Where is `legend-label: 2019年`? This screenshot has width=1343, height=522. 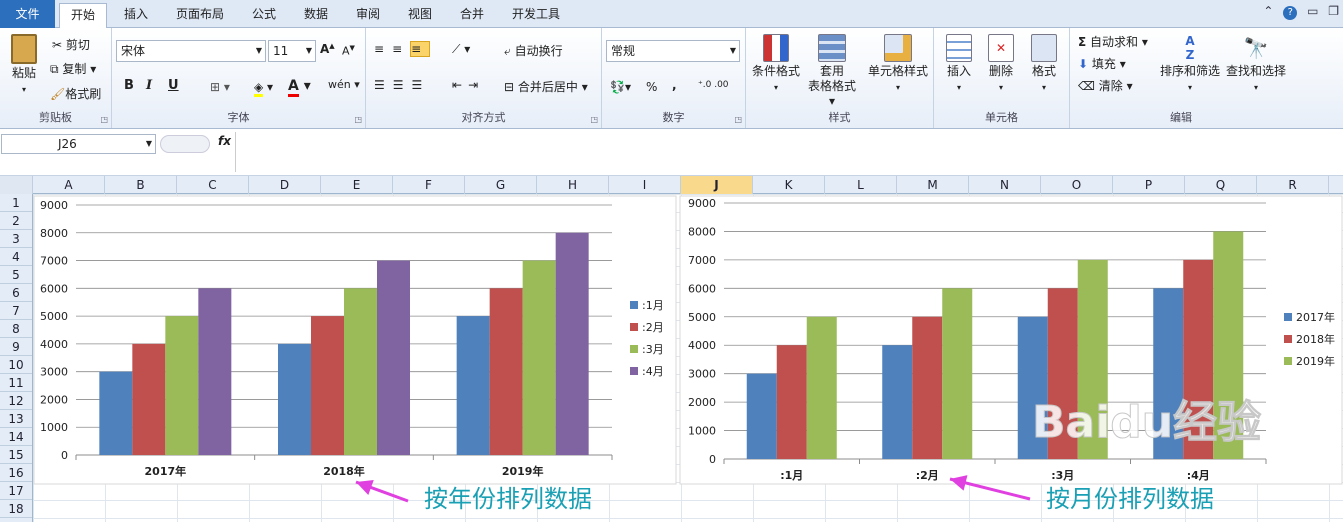
legend-label: 2019年 is located at coordinates (1315, 361).